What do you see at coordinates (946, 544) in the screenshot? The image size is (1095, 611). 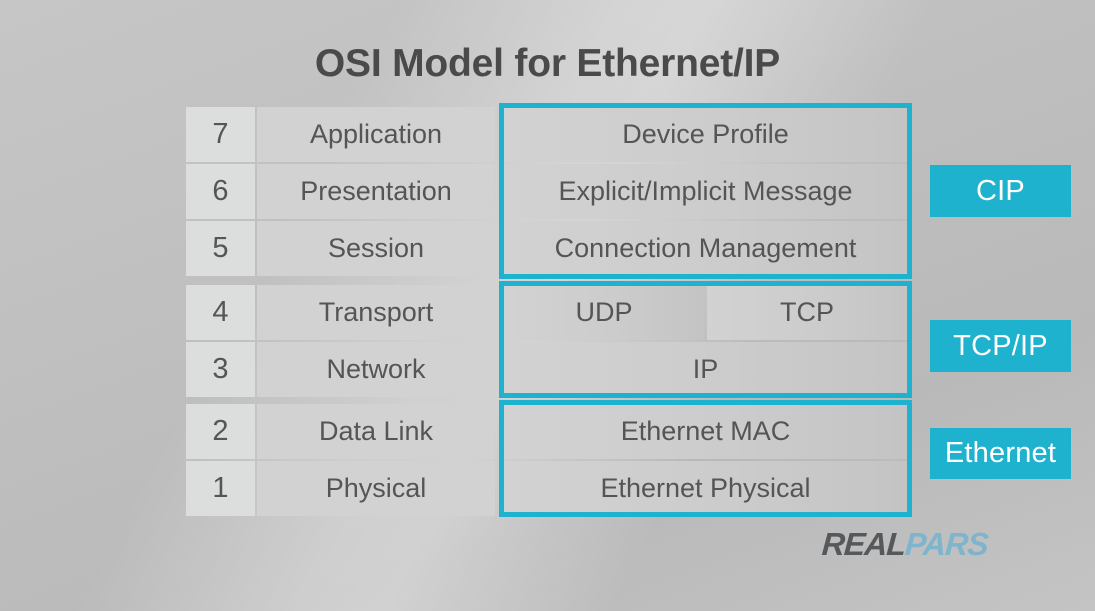 I see `logo-text-pars: PARS` at bounding box center [946, 544].